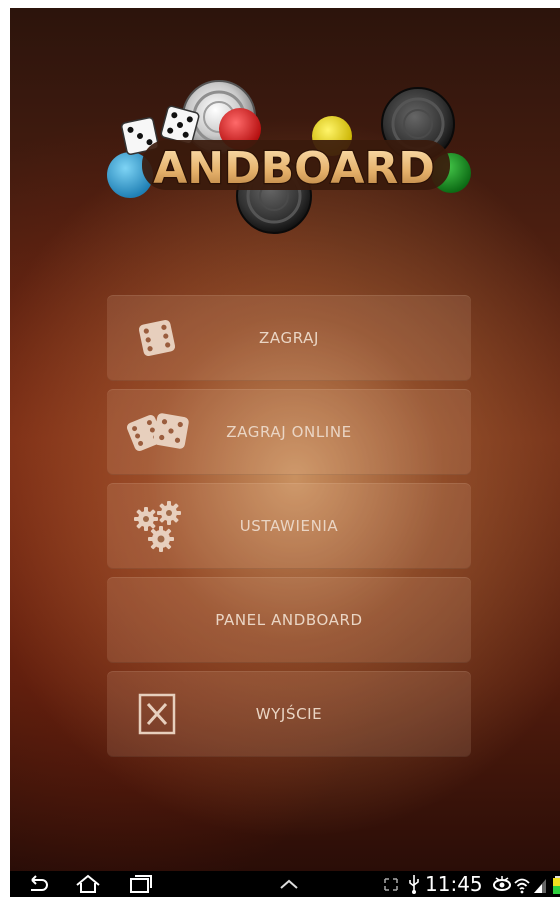 The height and width of the screenshot is (897, 560). Describe the element at coordinates (38, 884) in the screenshot. I see `back-icon` at that location.